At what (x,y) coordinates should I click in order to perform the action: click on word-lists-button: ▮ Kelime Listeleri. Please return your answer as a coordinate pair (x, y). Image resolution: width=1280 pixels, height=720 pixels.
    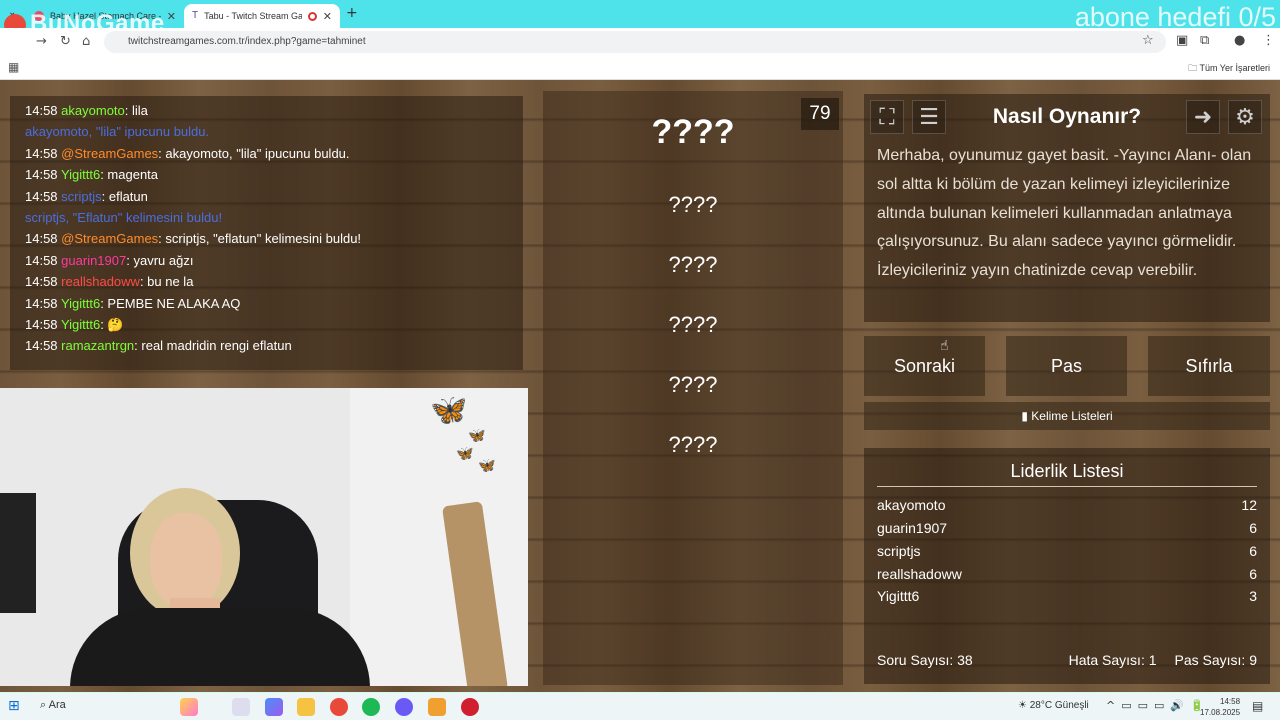
    Looking at the image, I should click on (1067, 416).